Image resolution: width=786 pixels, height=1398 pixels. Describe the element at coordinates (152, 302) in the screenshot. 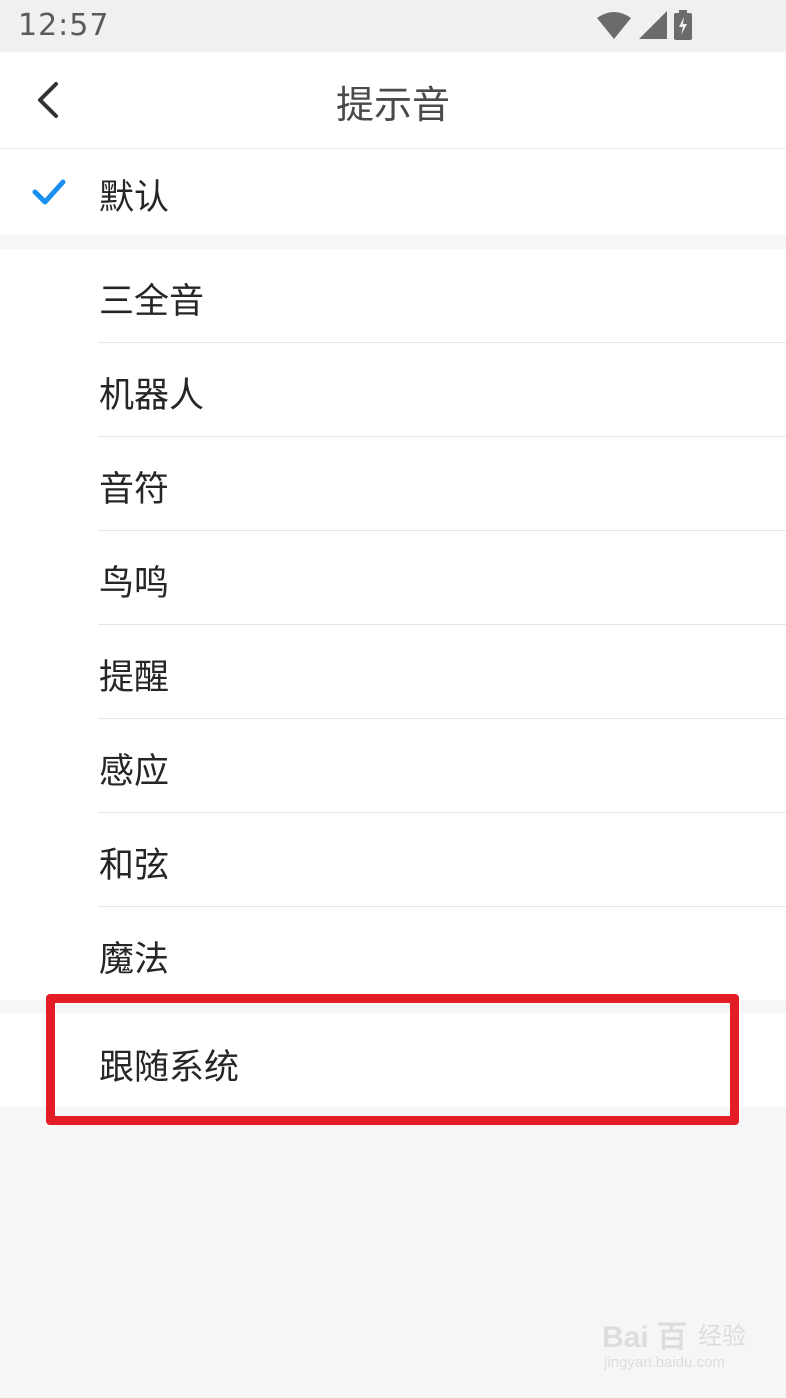

I see `option-label: 三全音` at that location.